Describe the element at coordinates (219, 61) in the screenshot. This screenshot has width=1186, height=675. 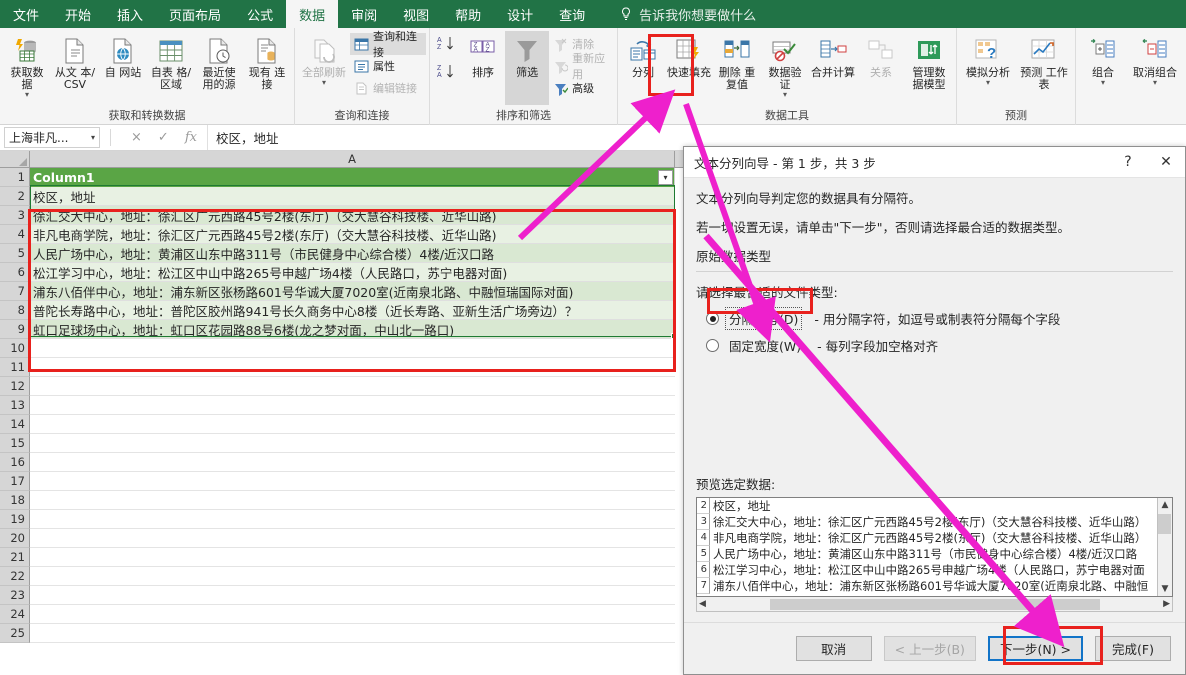
I see `recent-sources-button: 最近使 用的源` at that location.